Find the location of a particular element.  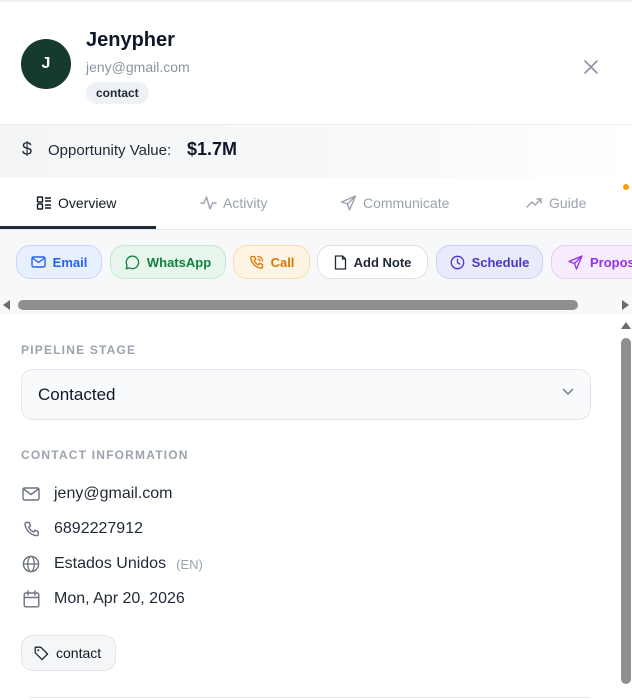

tag-icon is located at coordinates (41, 653).